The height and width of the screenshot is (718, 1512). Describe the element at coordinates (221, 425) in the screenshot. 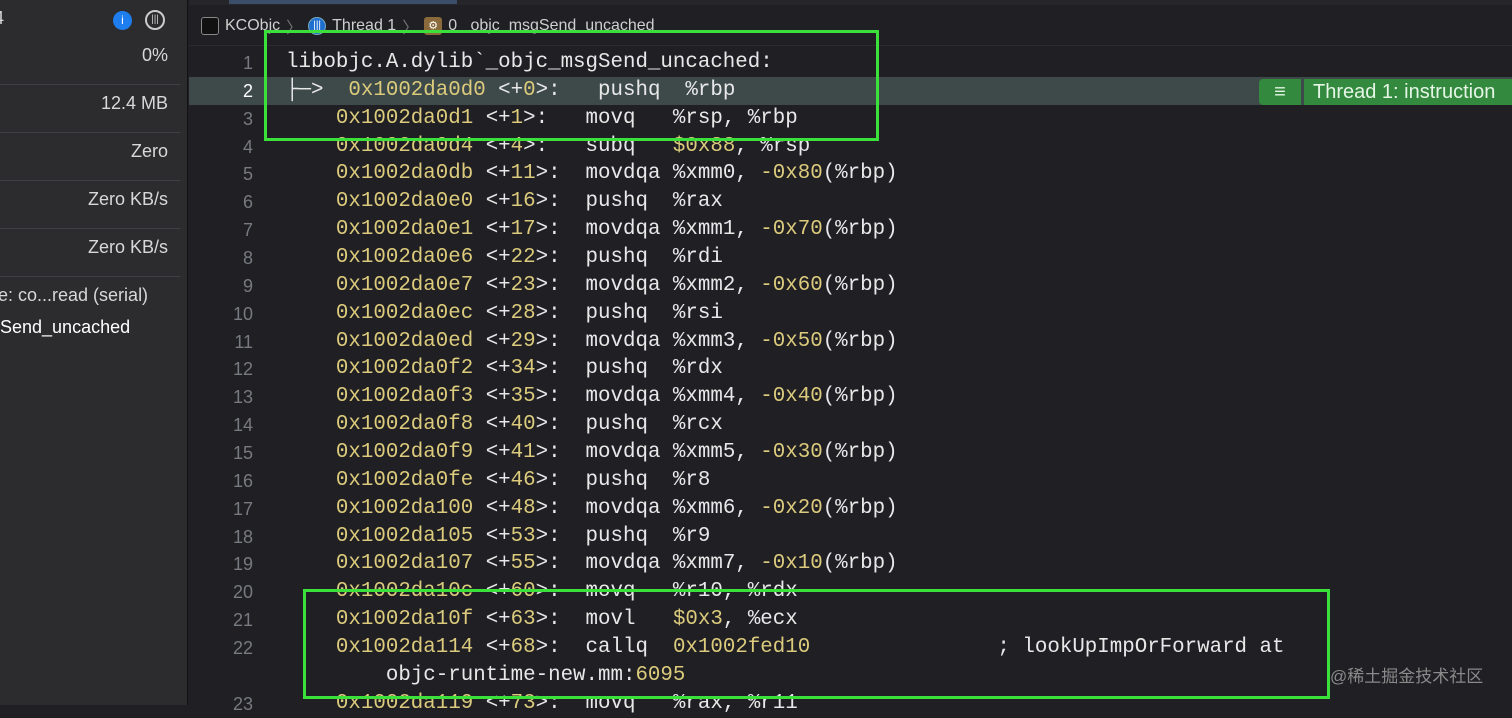

I see `line-number: 14` at that location.